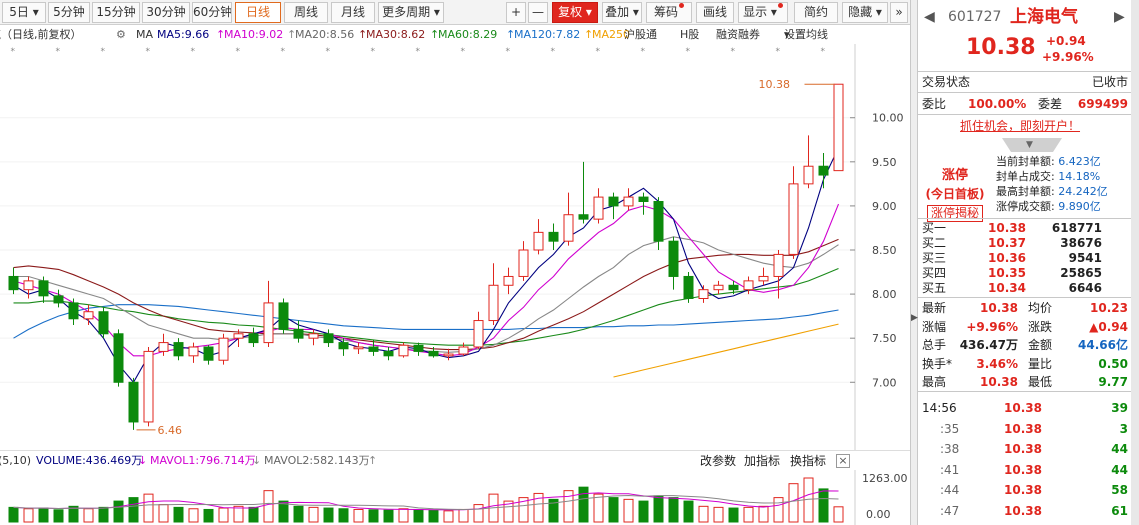  What do you see at coordinates (934, 382) in the screenshot?
I see `stat-label: 最高` at bounding box center [934, 382].